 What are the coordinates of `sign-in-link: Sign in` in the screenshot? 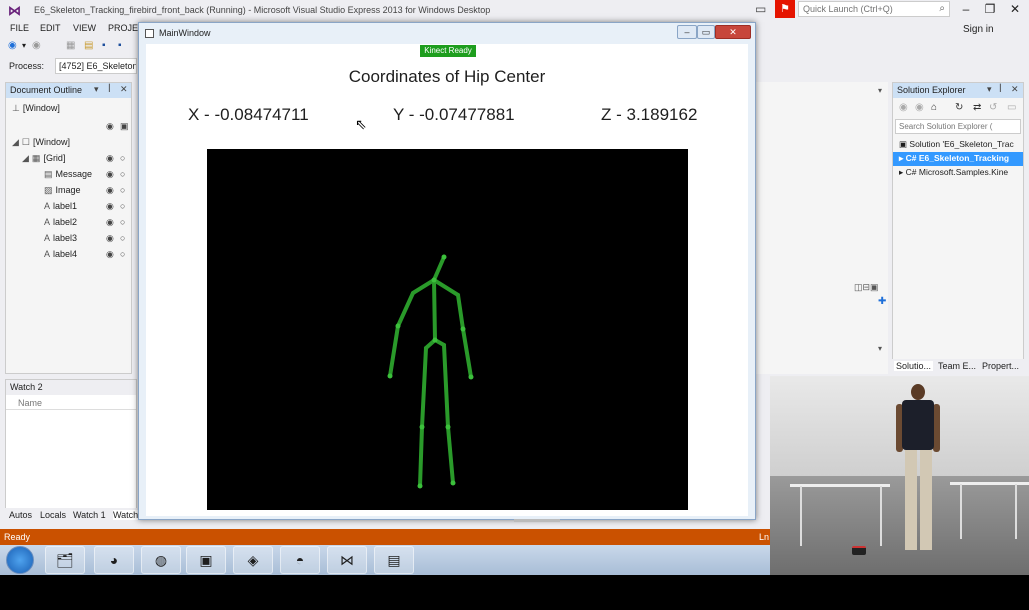 It's located at (978, 29).